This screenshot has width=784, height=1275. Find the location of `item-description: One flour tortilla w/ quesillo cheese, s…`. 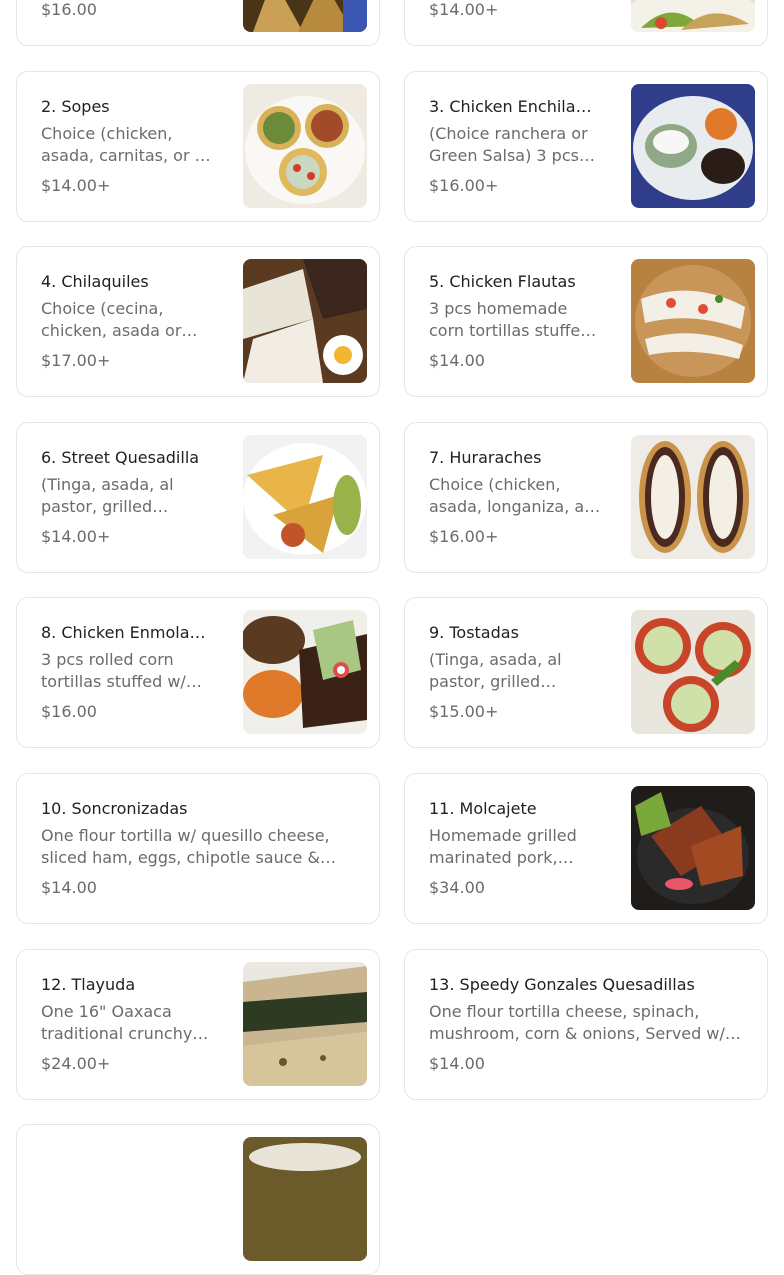

item-description: One flour tortilla w/ quesillo cheese, s… is located at coordinates (185, 846).